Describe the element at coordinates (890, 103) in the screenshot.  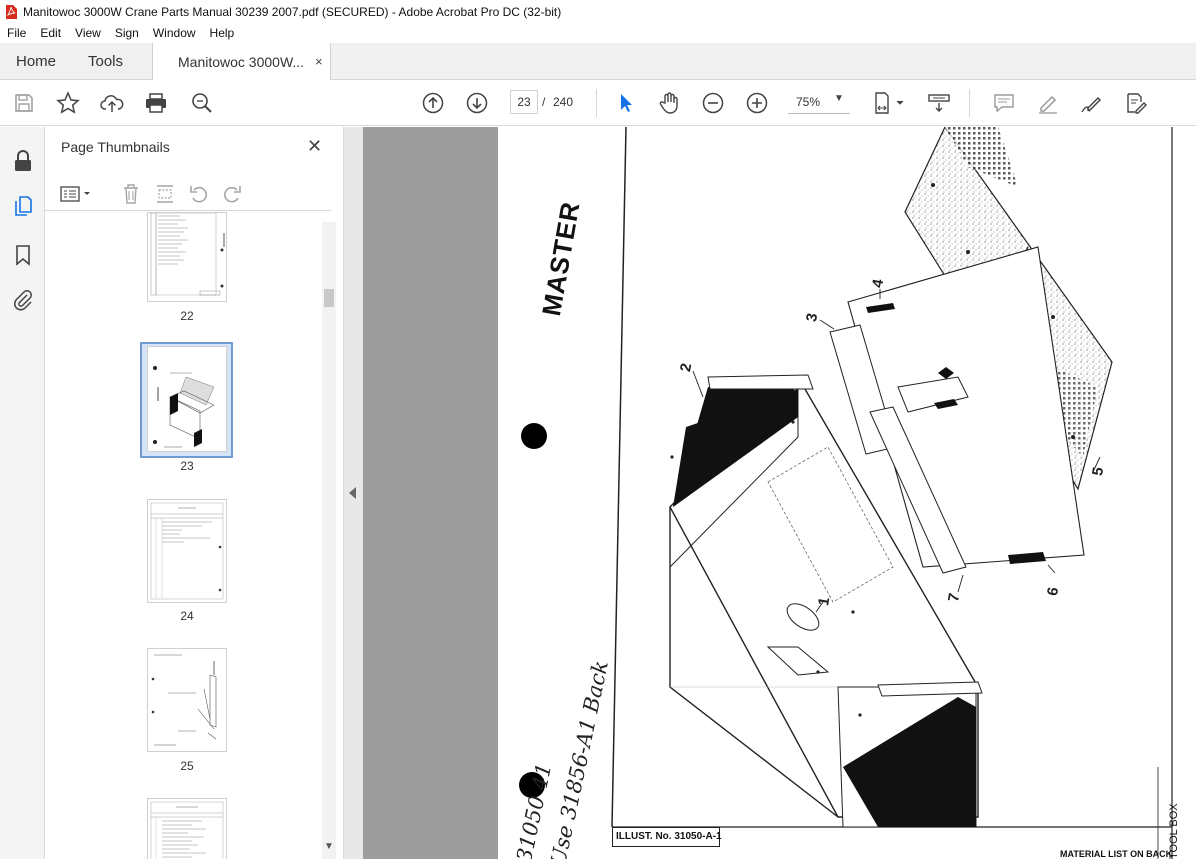
I see `page-fit-icon` at that location.